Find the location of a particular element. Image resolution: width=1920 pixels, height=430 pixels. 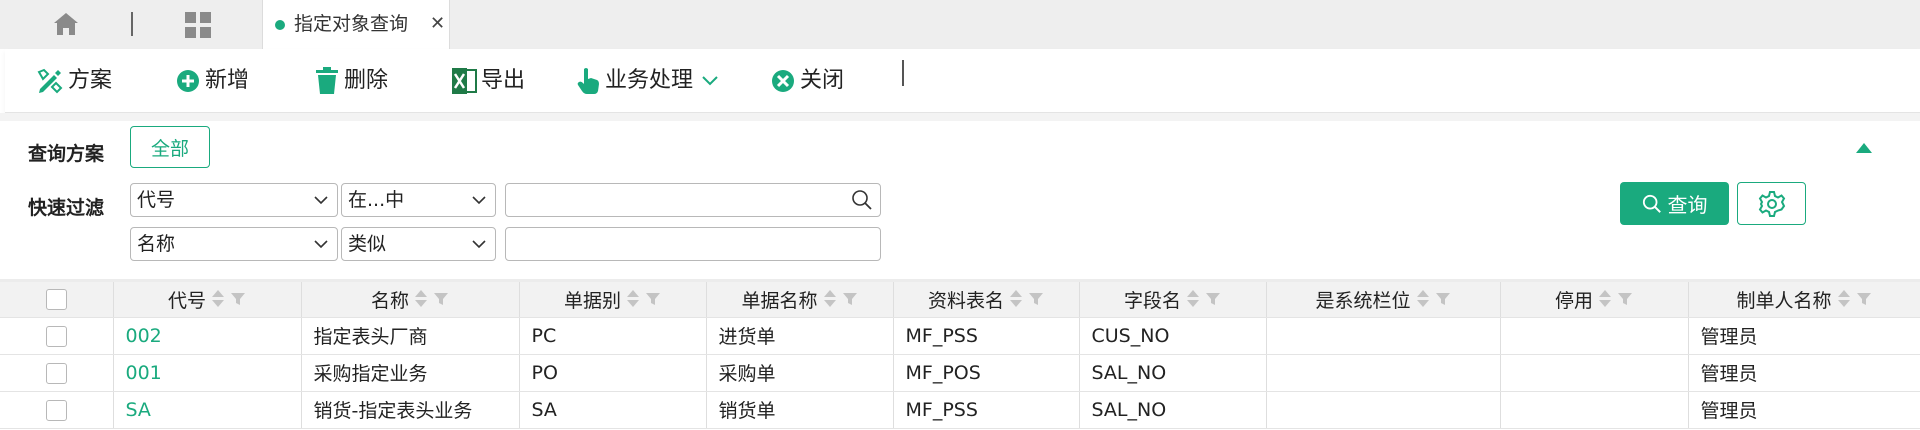

hand-pointer-icon is located at coordinates (588, 81).